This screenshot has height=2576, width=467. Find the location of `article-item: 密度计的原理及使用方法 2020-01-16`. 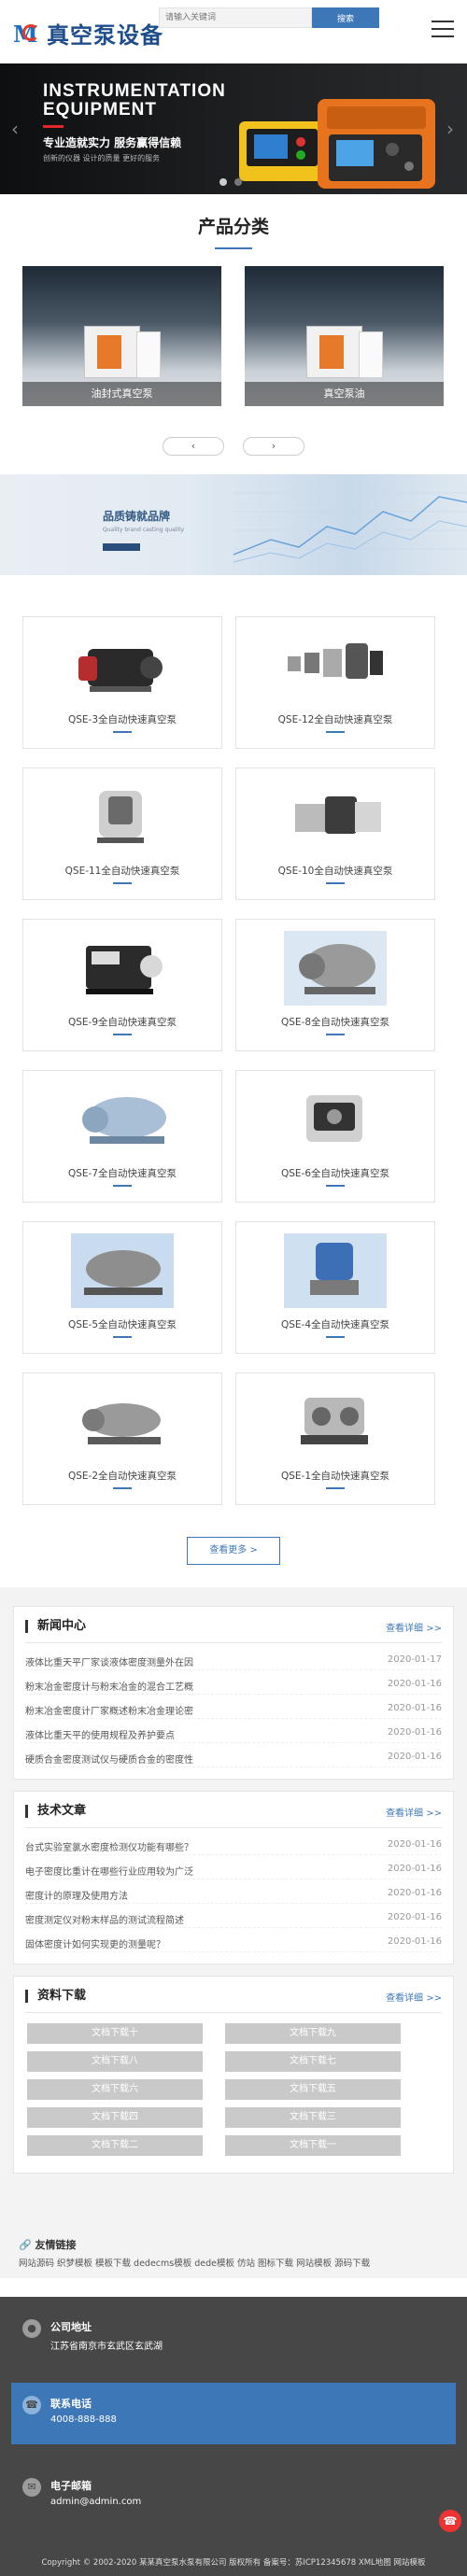

article-item: 密度计的原理及使用方法 2020-01-16 is located at coordinates (234, 1893).